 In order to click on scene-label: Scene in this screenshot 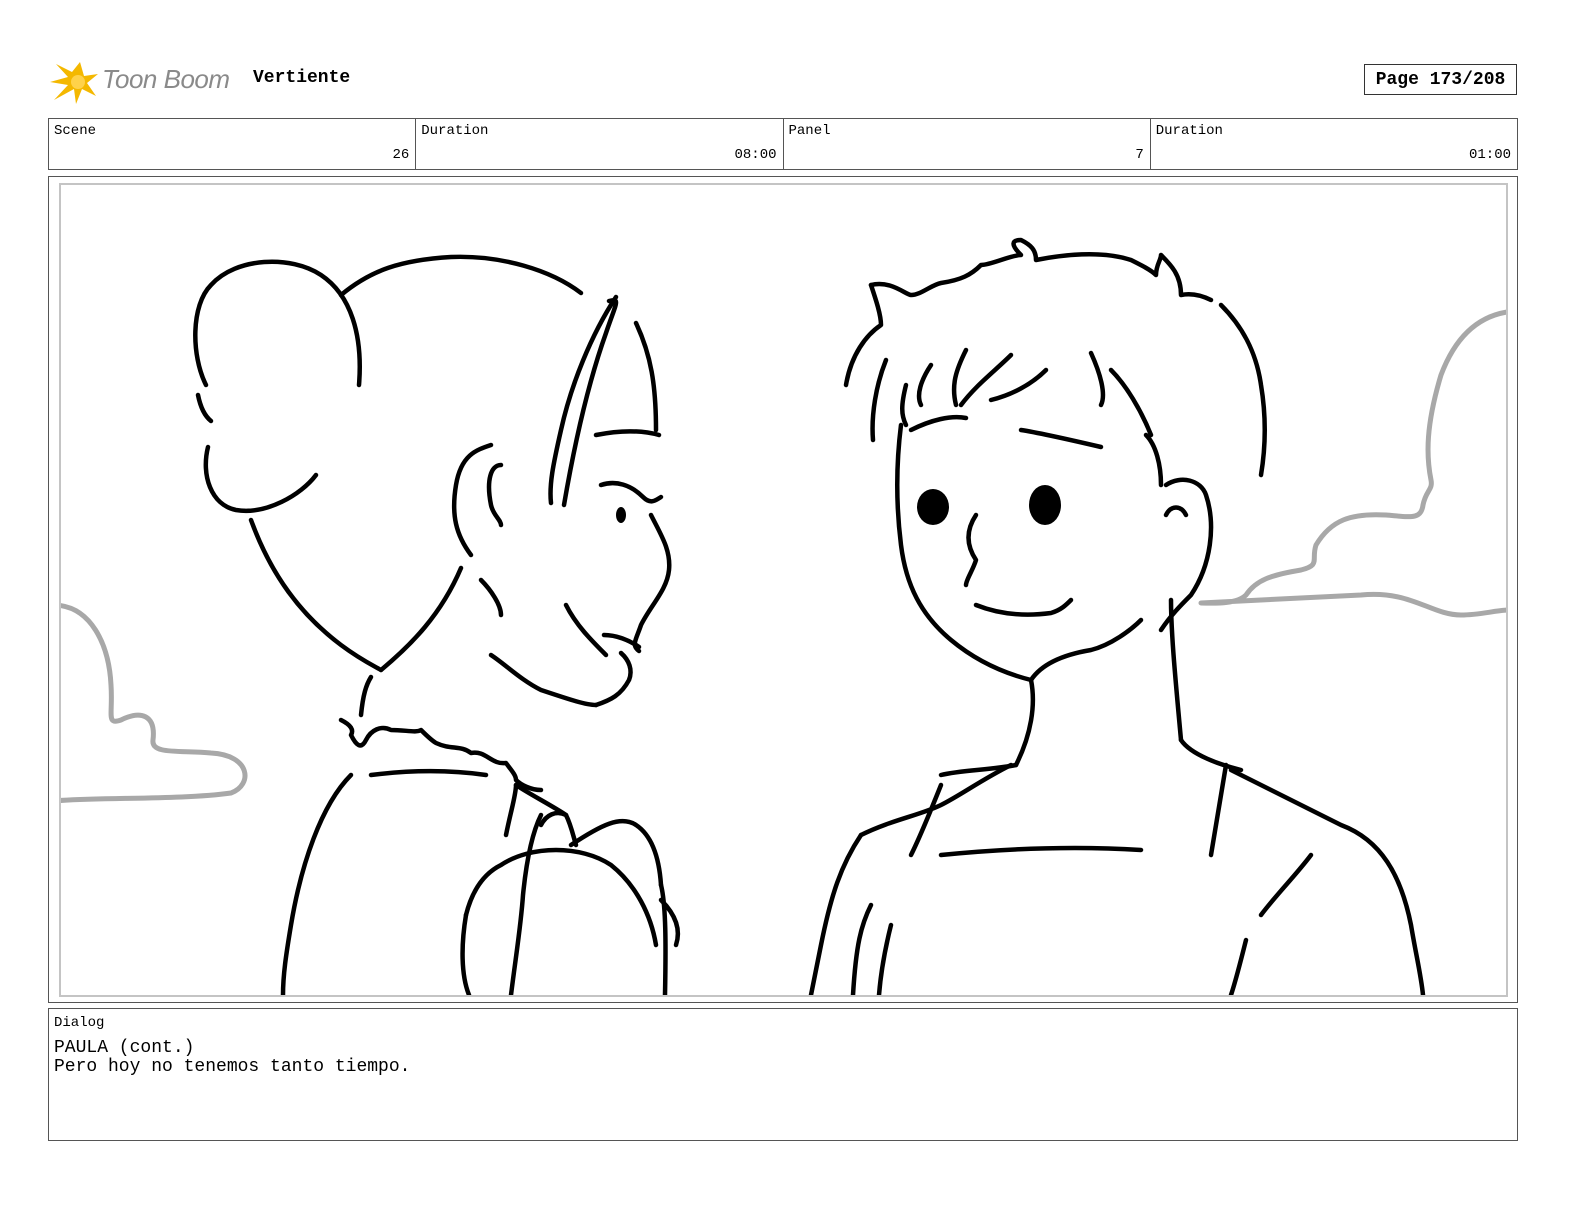, I will do `click(75, 131)`.